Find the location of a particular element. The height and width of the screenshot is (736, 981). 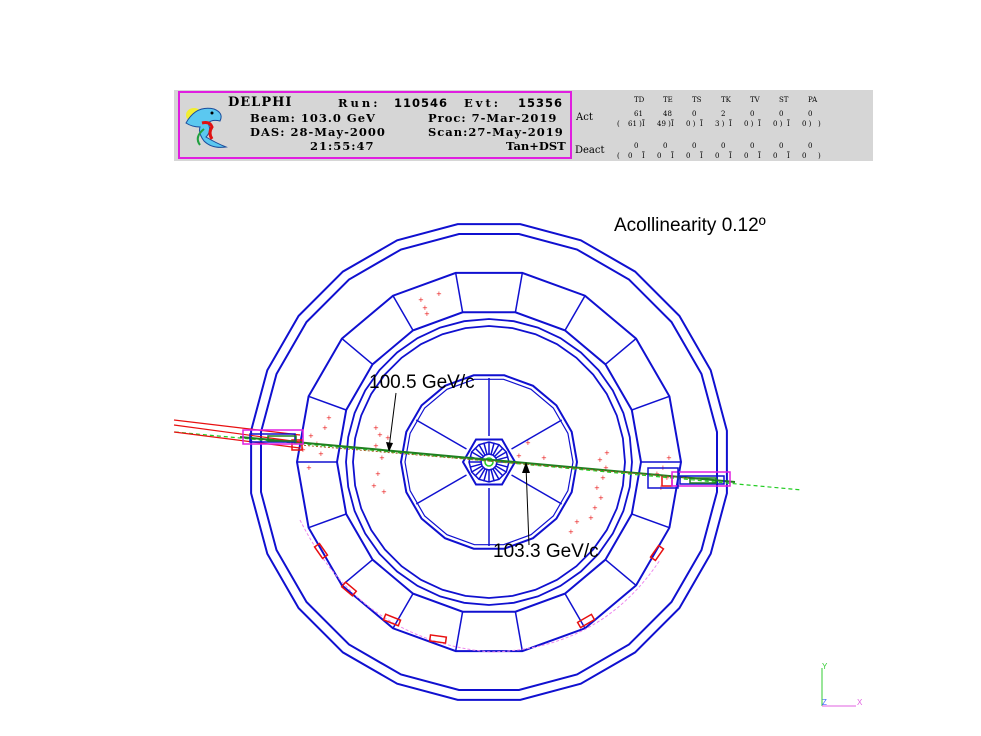

muon-track is located at coordinates (487, 459).